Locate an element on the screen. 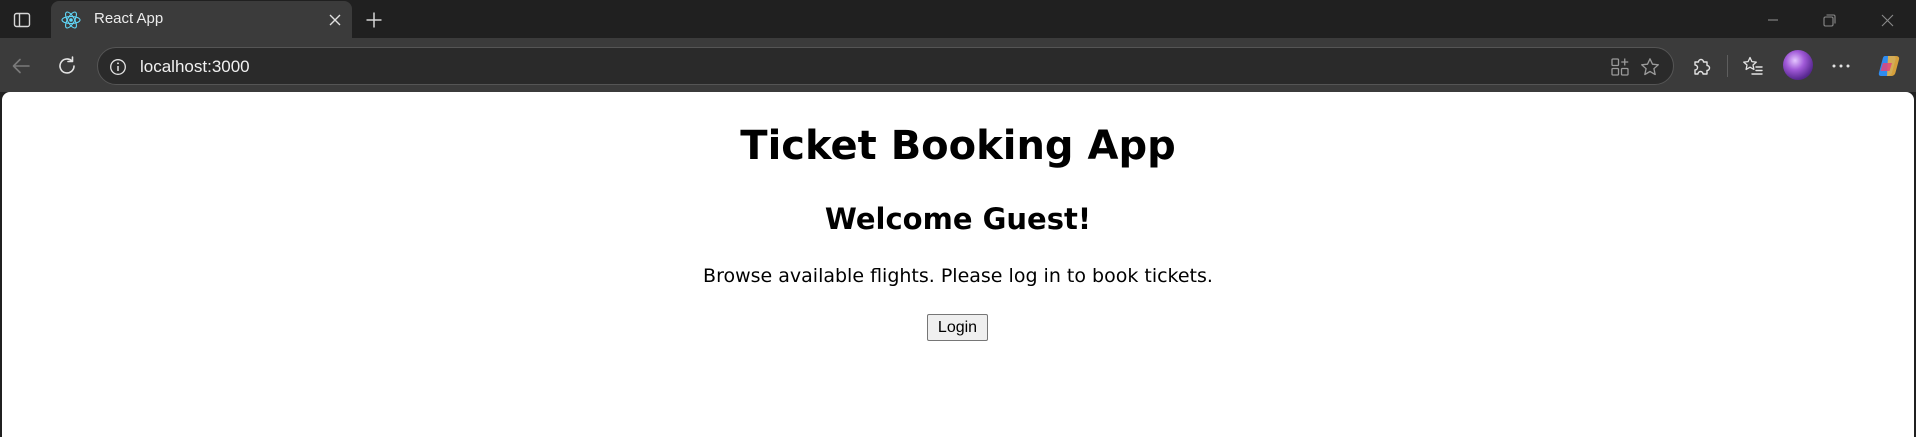 The width and height of the screenshot is (1916, 437). close-window-button is located at coordinates (1887, 20).